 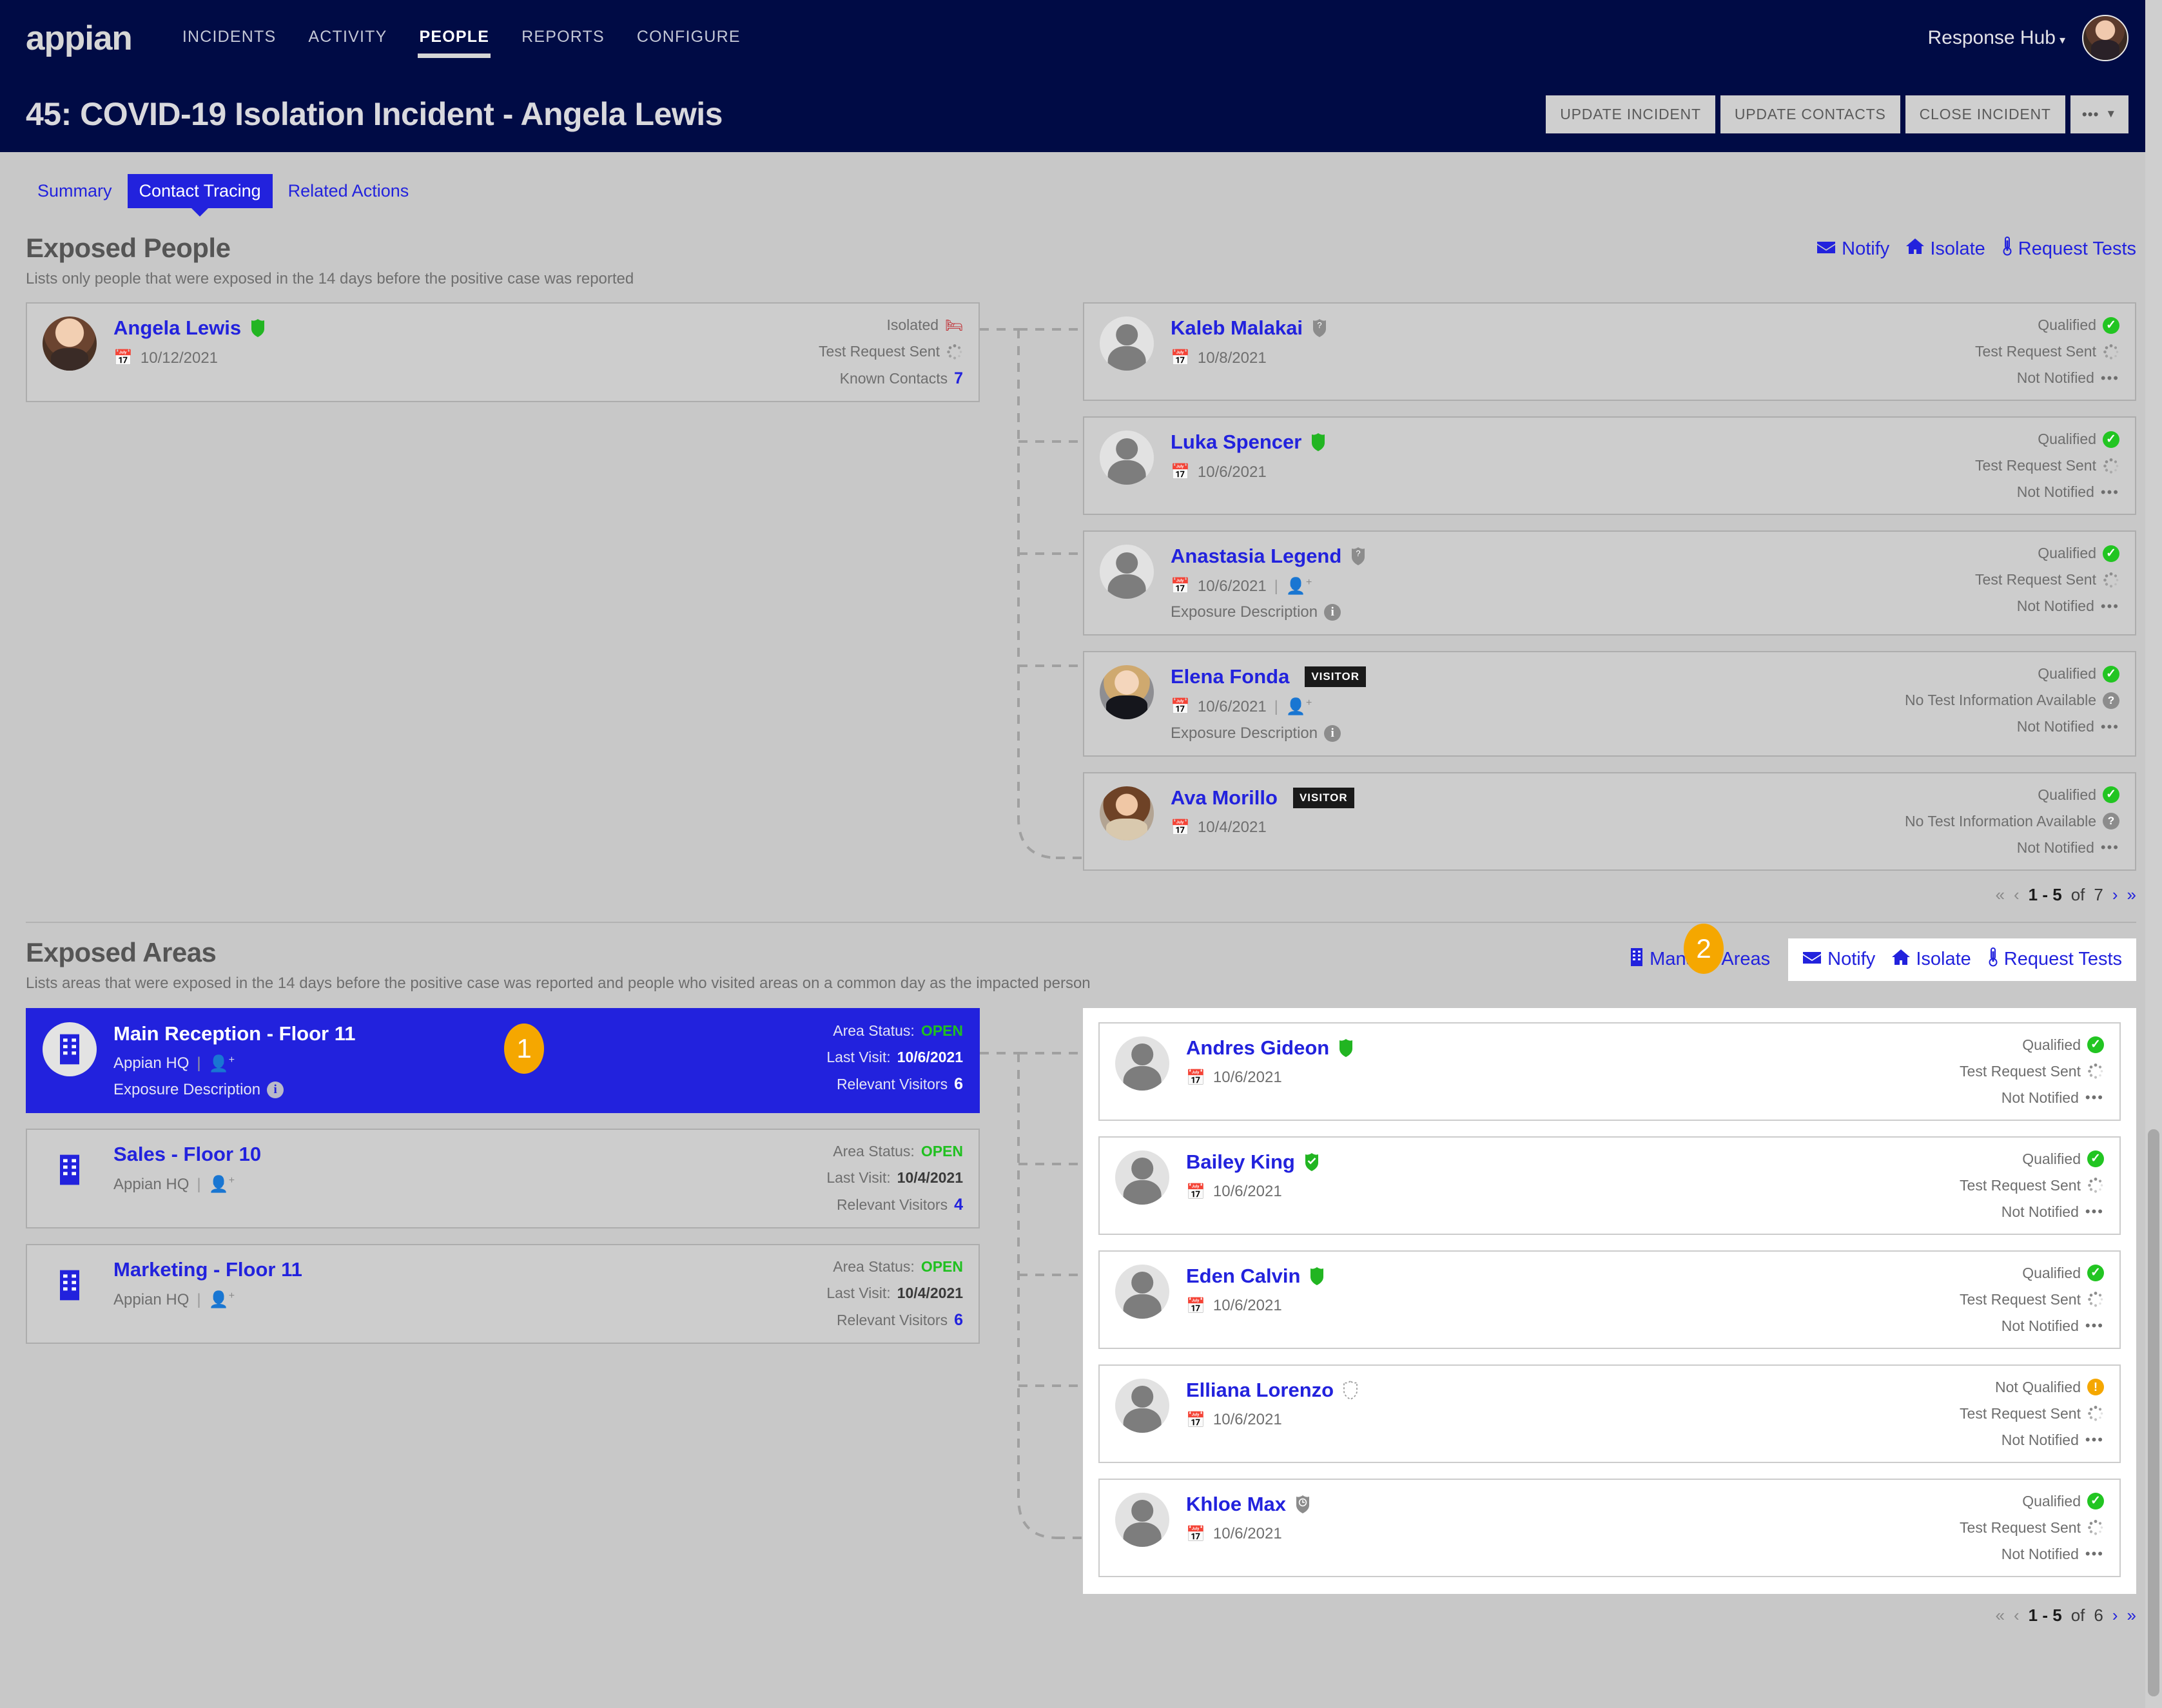 I want to click on area-last-visit: Last Visit: 10/4/2021, so click(x=895, y=1177).